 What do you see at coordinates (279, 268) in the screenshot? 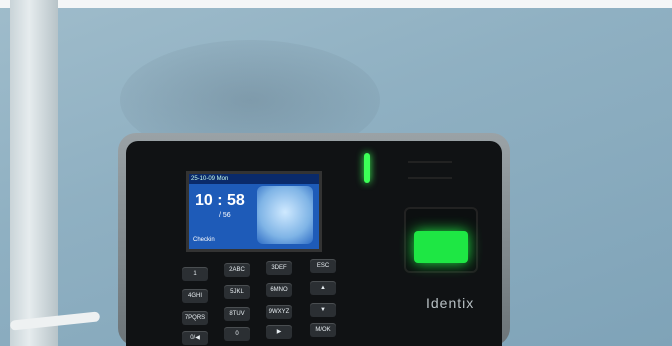
I see `key-3: 3DEF` at bounding box center [279, 268].